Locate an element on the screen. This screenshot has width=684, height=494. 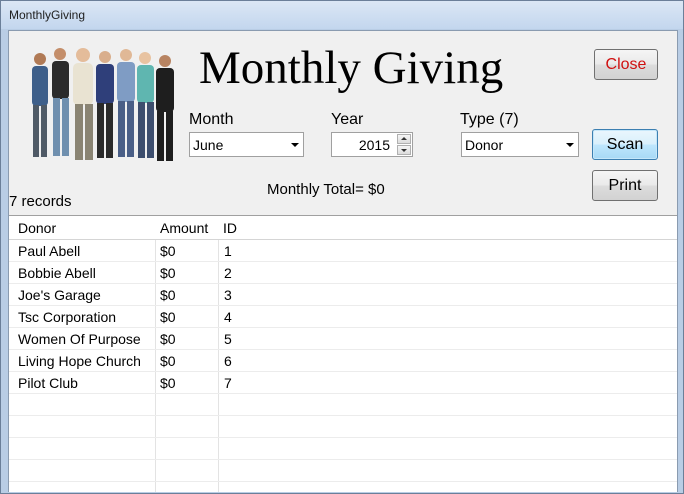
table-row: Paul Abell $0 1 is located at coordinates (343, 251).